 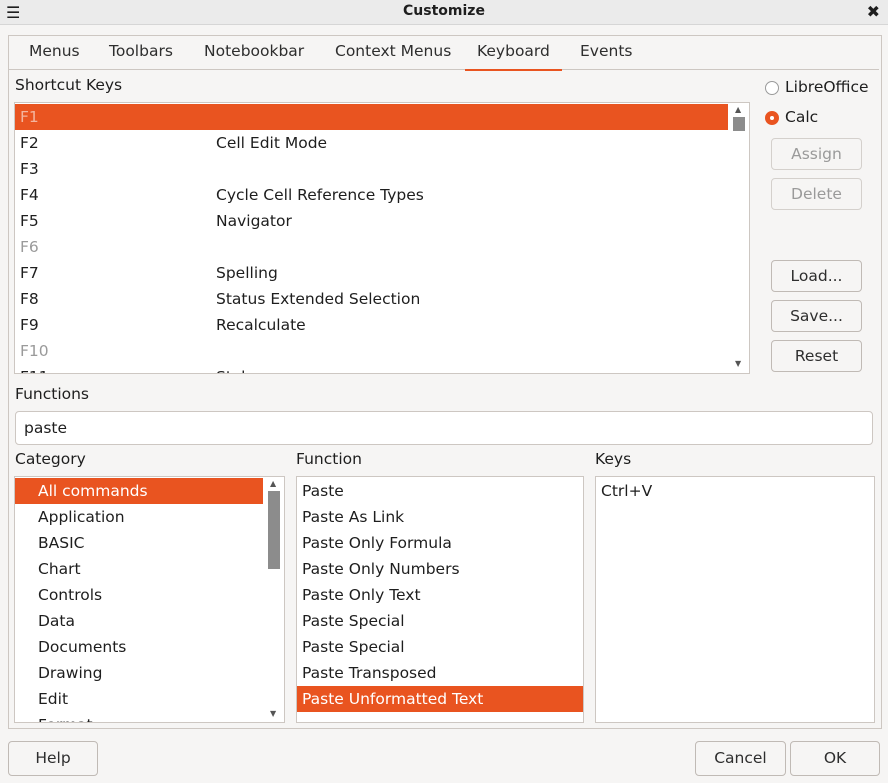 I want to click on shortcut-command: Cycle Cell Reference Types, so click(x=320, y=195).